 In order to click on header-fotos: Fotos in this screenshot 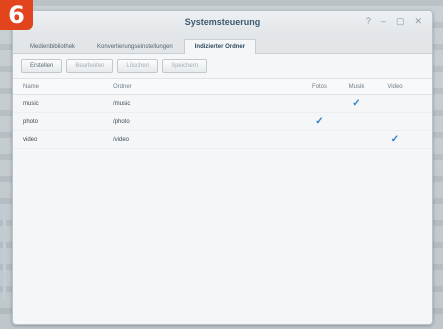, I will do `click(319, 87)`.